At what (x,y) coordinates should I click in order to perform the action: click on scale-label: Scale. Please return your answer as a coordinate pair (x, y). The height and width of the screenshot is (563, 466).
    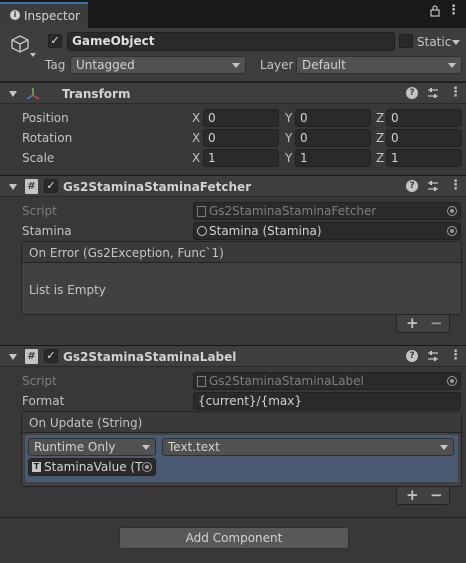
    Looking at the image, I should click on (38, 158).